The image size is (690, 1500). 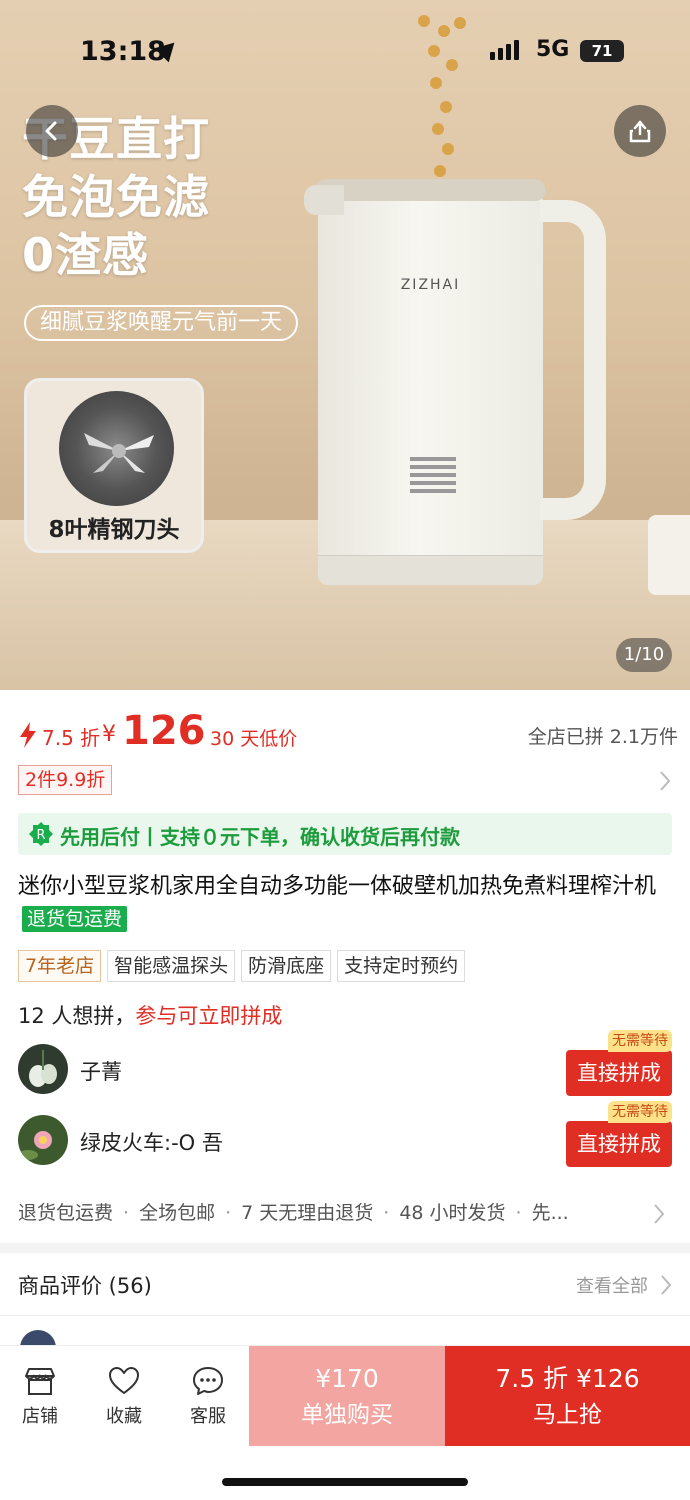 I want to click on discount-label: 7.5 折, so click(x=71, y=738).